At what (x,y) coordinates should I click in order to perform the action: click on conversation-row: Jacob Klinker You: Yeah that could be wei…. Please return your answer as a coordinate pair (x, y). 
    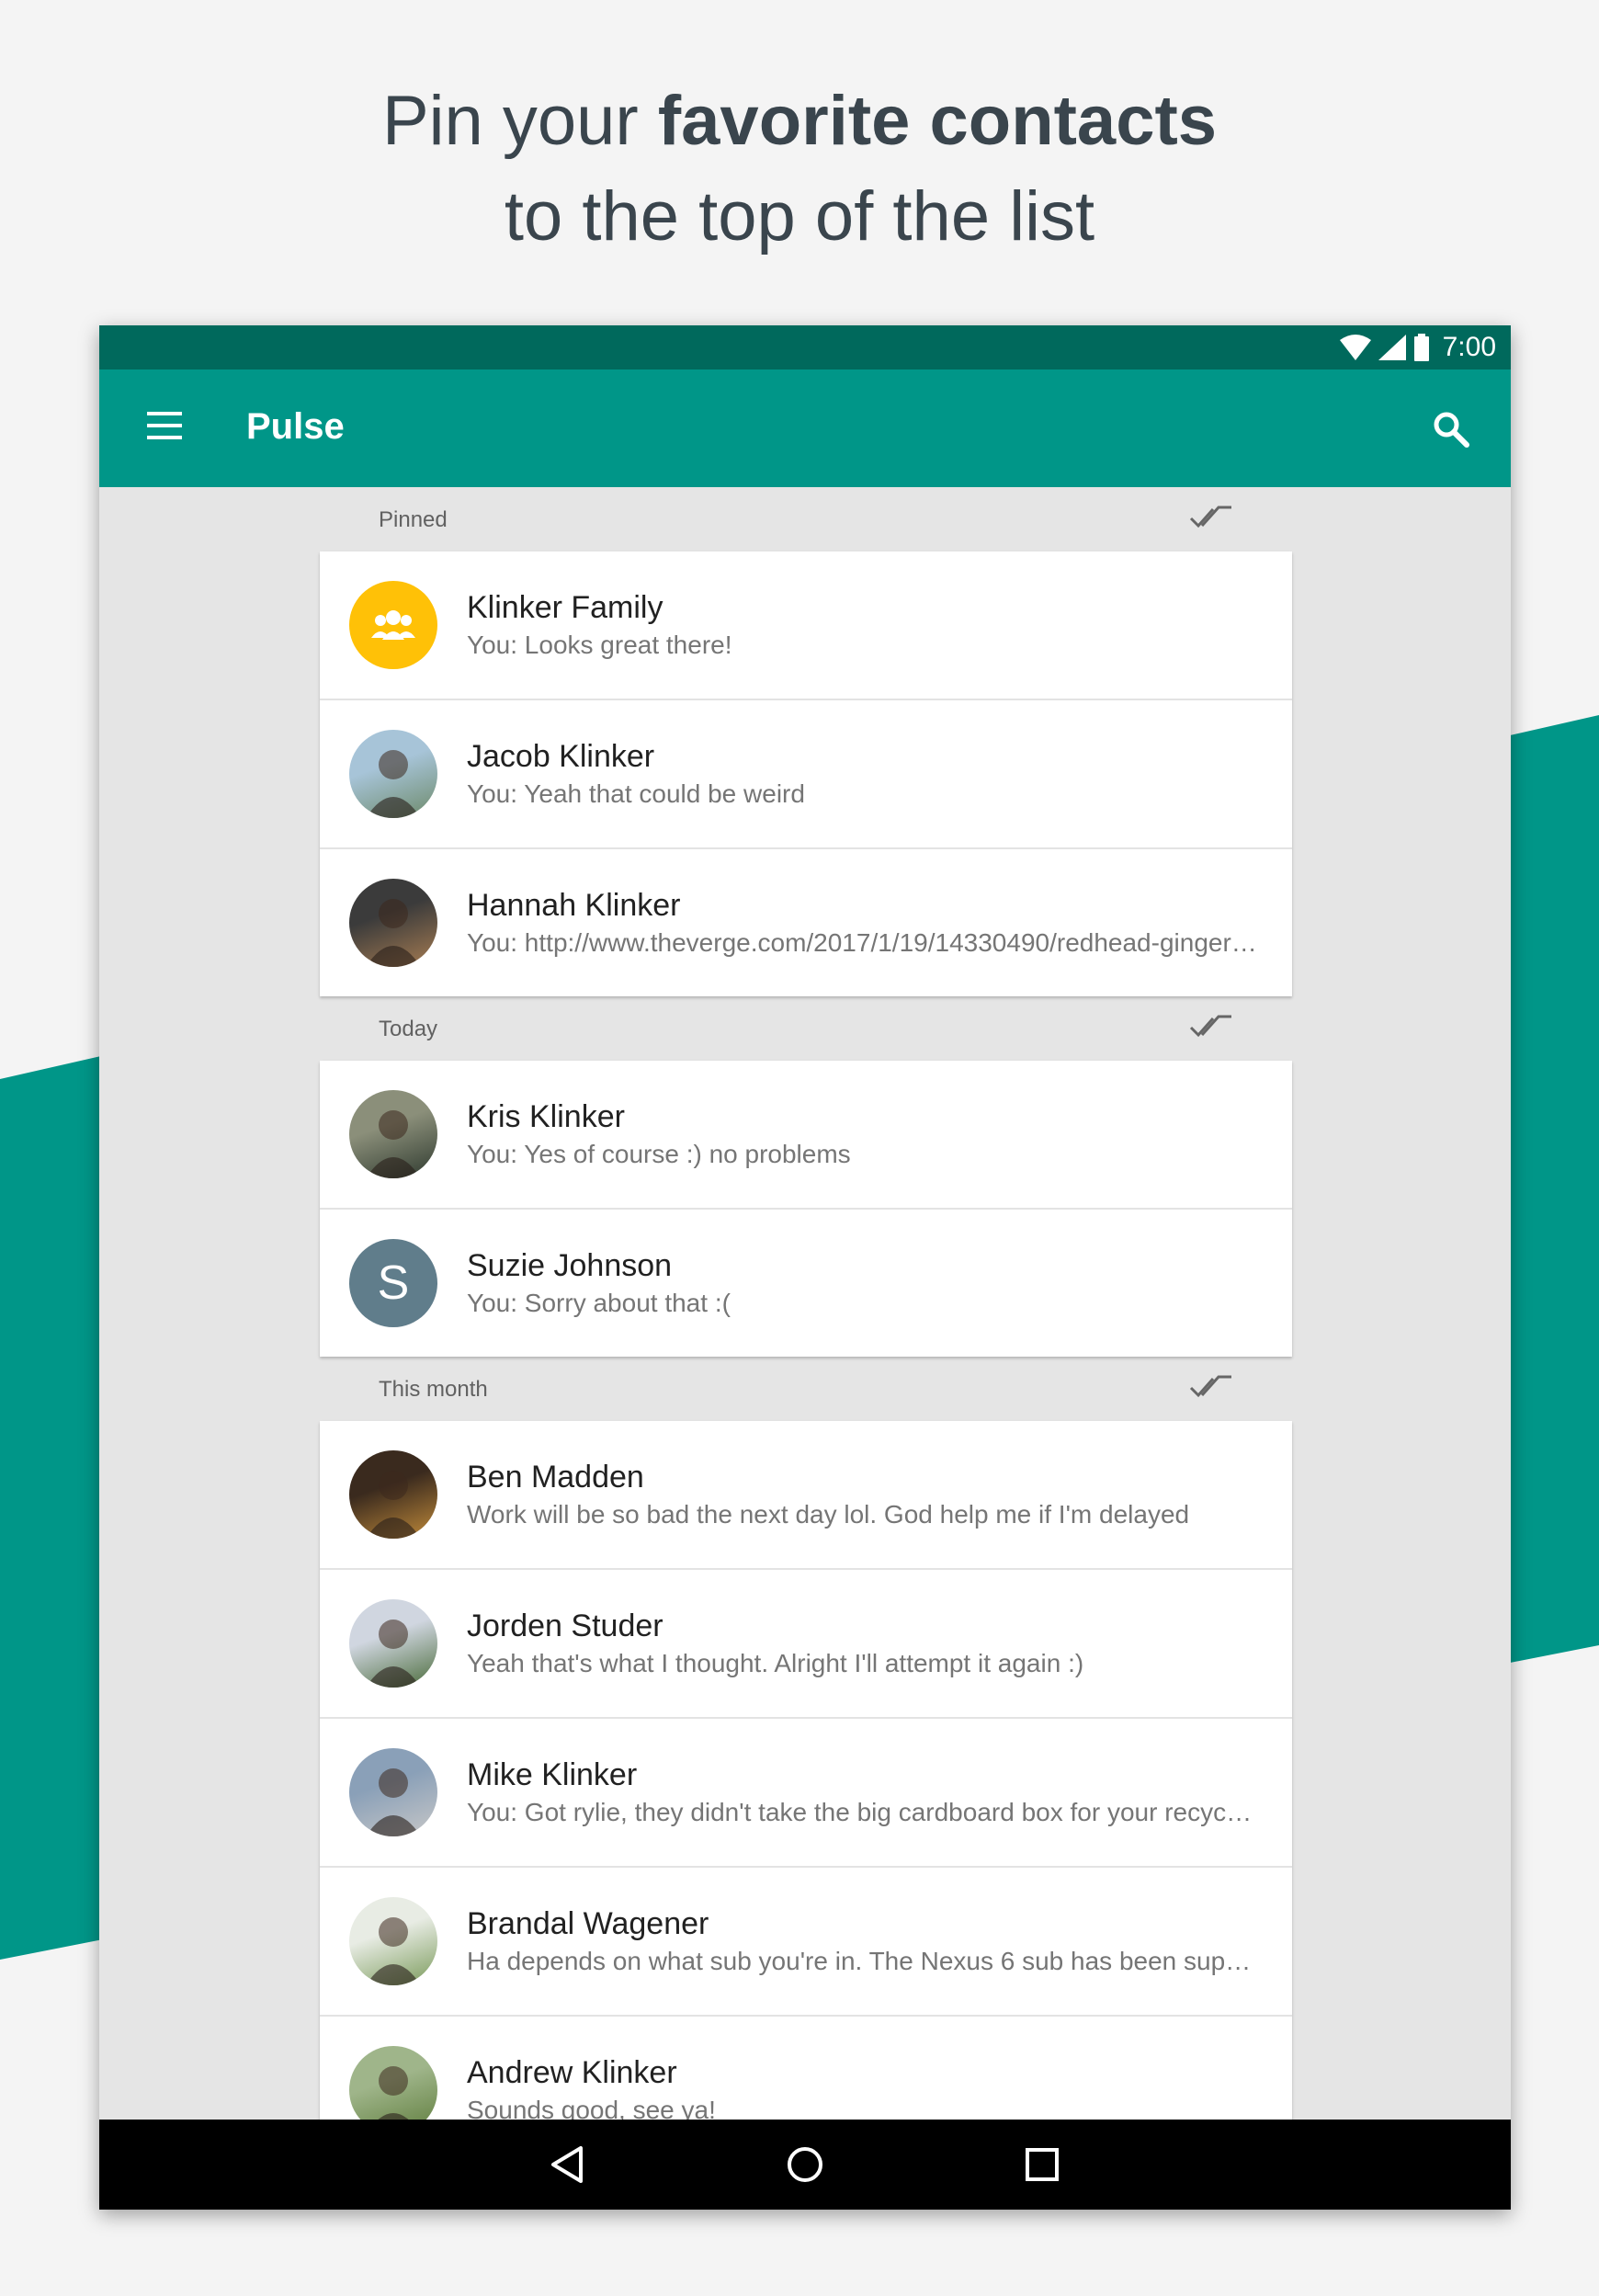
    Looking at the image, I should click on (806, 775).